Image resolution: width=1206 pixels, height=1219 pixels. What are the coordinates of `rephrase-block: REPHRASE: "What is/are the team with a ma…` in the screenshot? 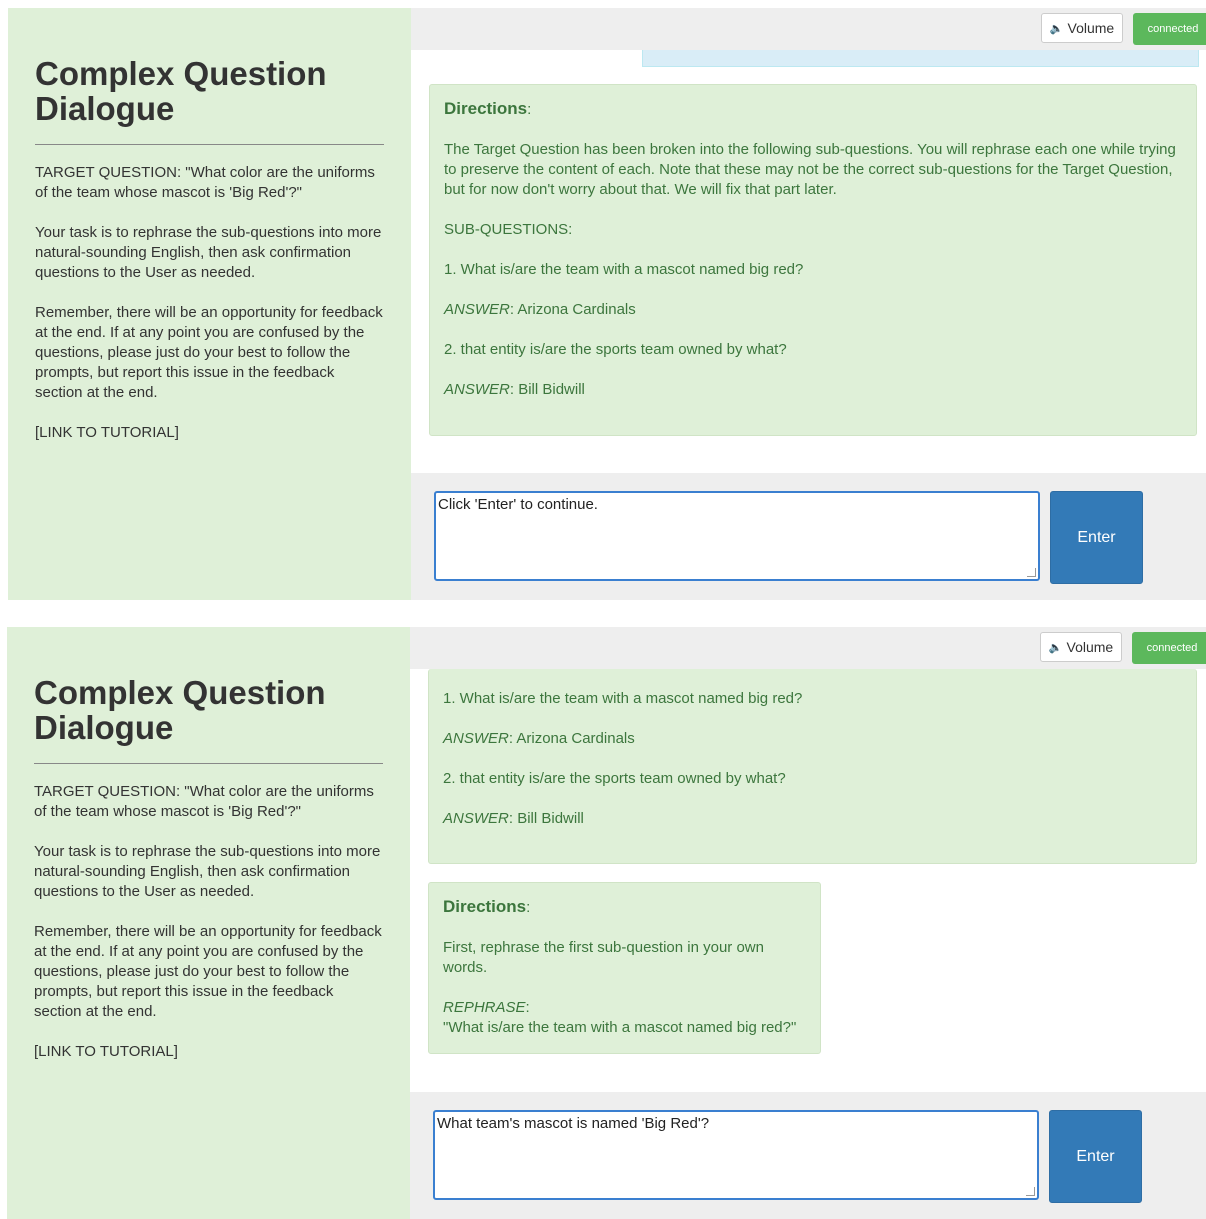 It's located at (620, 1017).